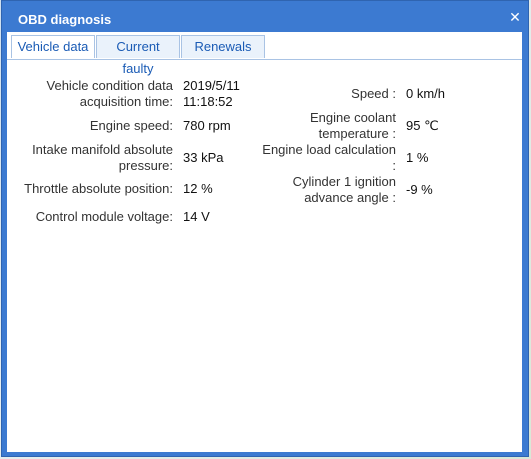 Image resolution: width=531 pixels, height=459 pixels. Describe the element at coordinates (419, 189) in the screenshot. I see `ignition-advance-value: -9 %` at that location.